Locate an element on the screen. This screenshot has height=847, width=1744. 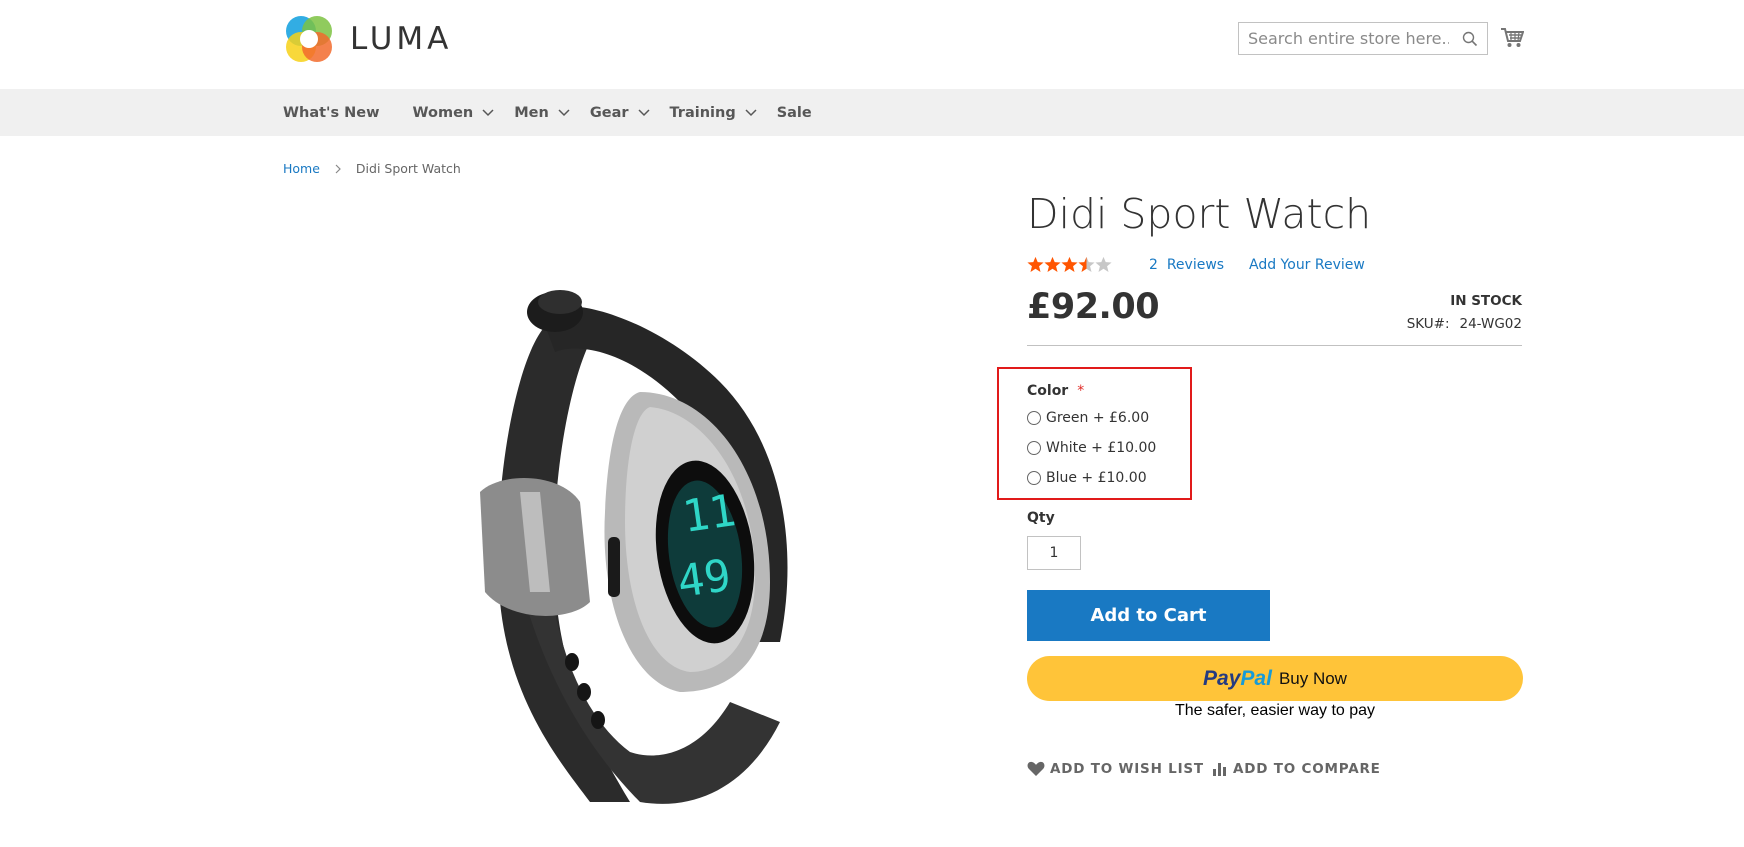
color-option-blue: Blue + £10.00 is located at coordinates (1087, 478).